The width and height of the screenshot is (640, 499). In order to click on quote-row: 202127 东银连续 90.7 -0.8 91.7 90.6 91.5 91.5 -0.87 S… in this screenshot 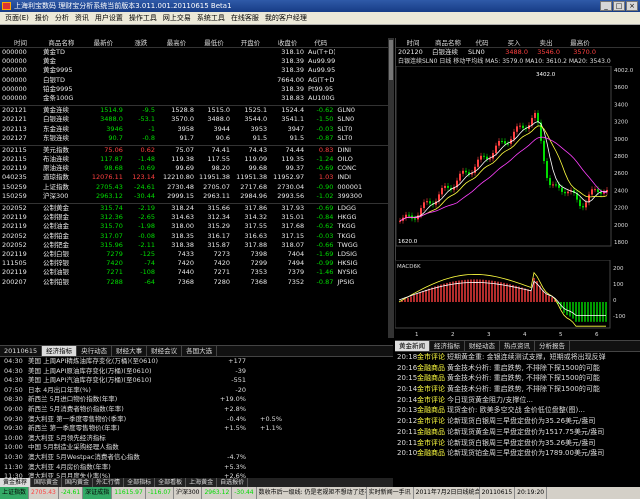, I will do `click(194, 138)`.